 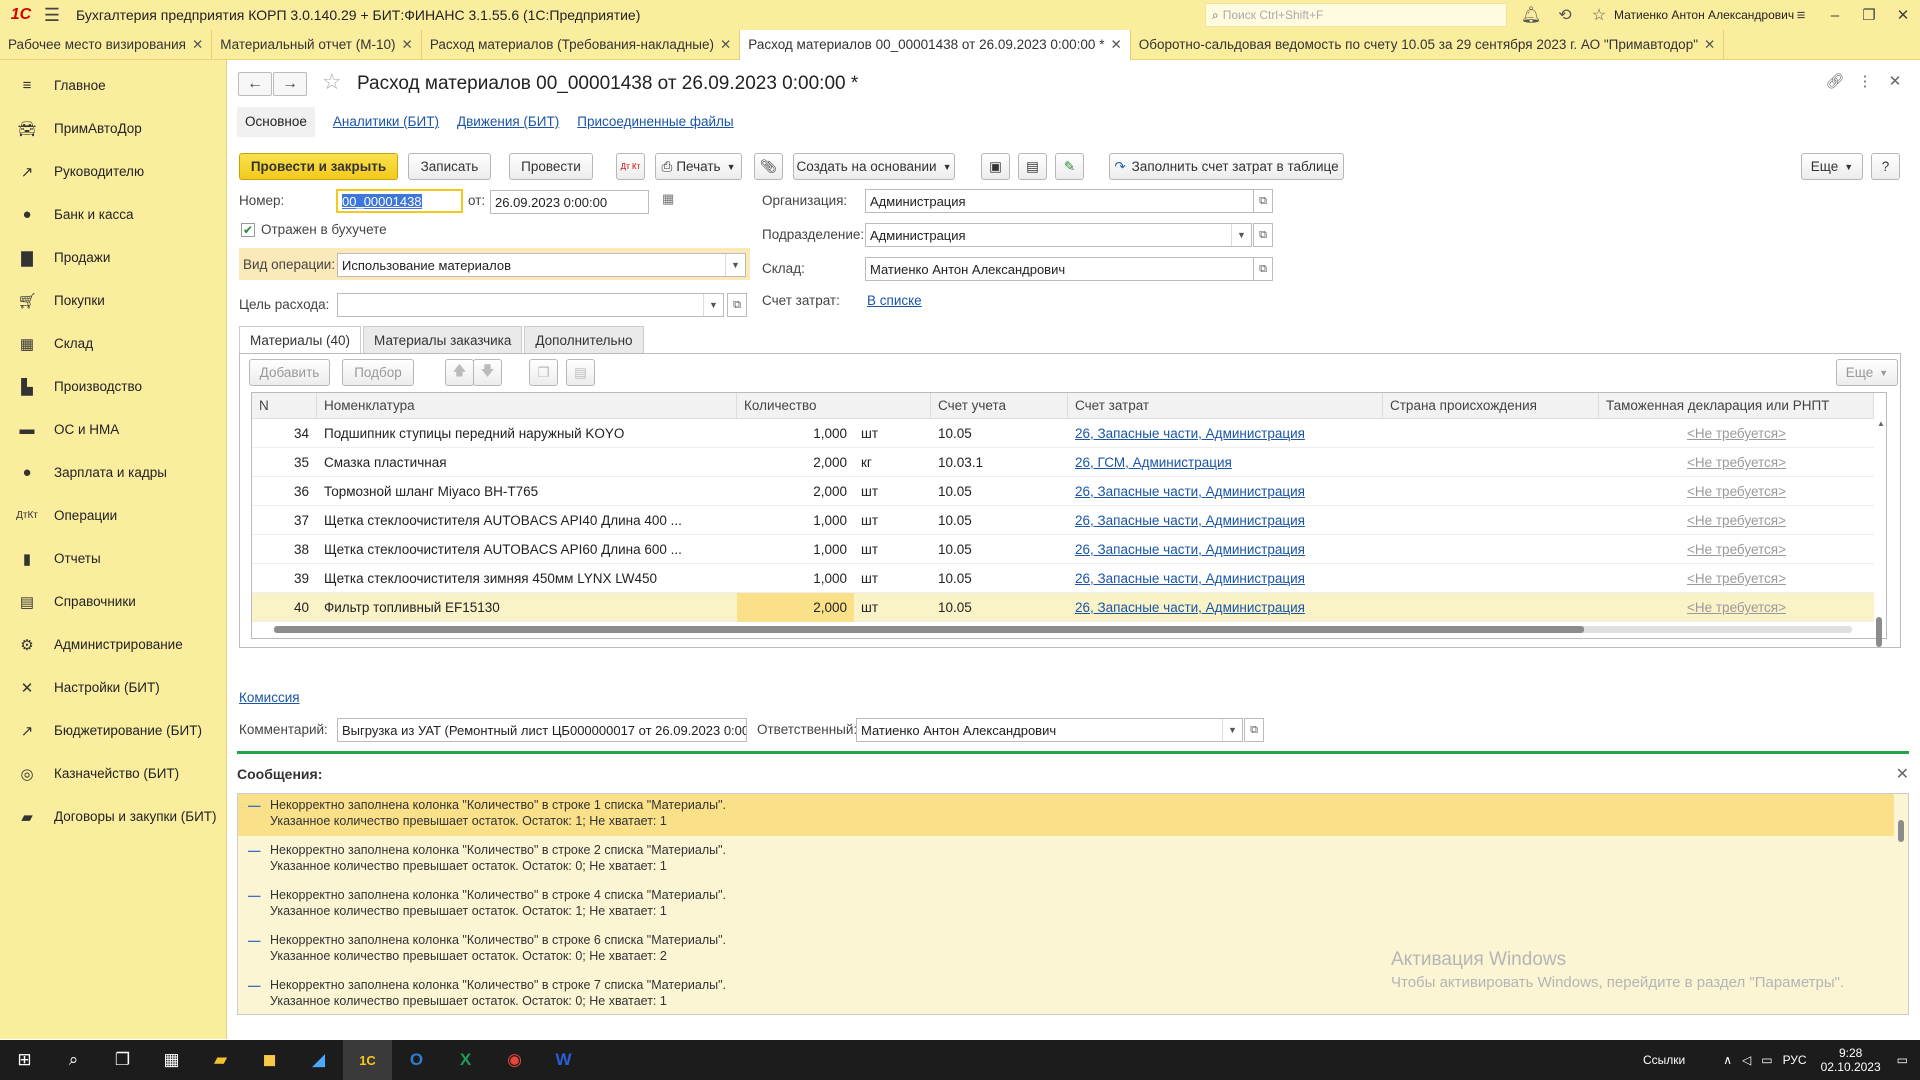 What do you see at coordinates (73, 1060) in the screenshot?
I see `search-icon: ⌕` at bounding box center [73, 1060].